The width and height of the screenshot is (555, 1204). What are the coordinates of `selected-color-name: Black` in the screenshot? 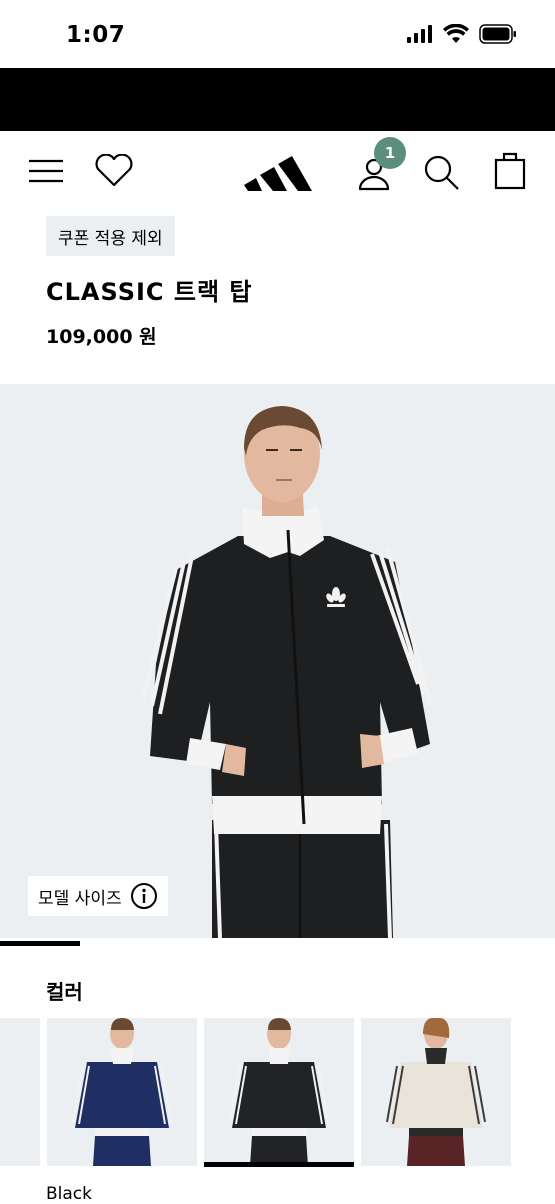 It's located at (69, 1194).